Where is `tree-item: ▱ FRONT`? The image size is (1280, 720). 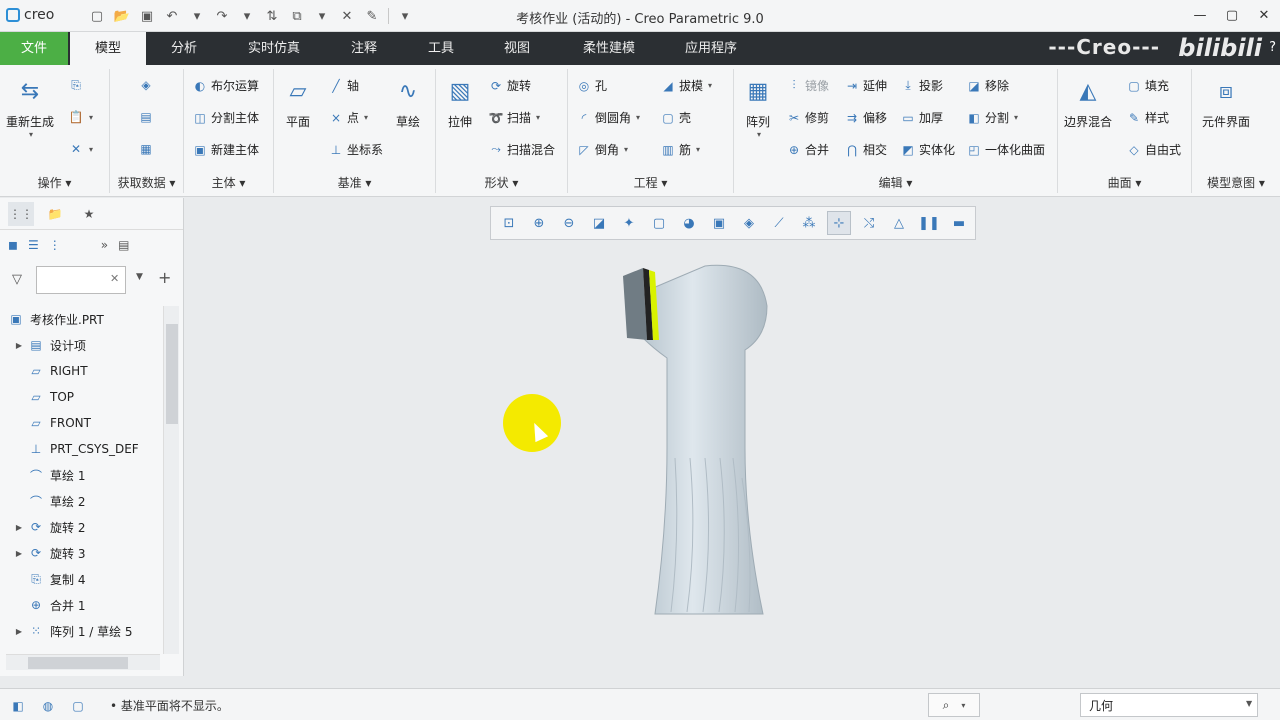
tree-item: ▱ FRONT is located at coordinates (82, 423).